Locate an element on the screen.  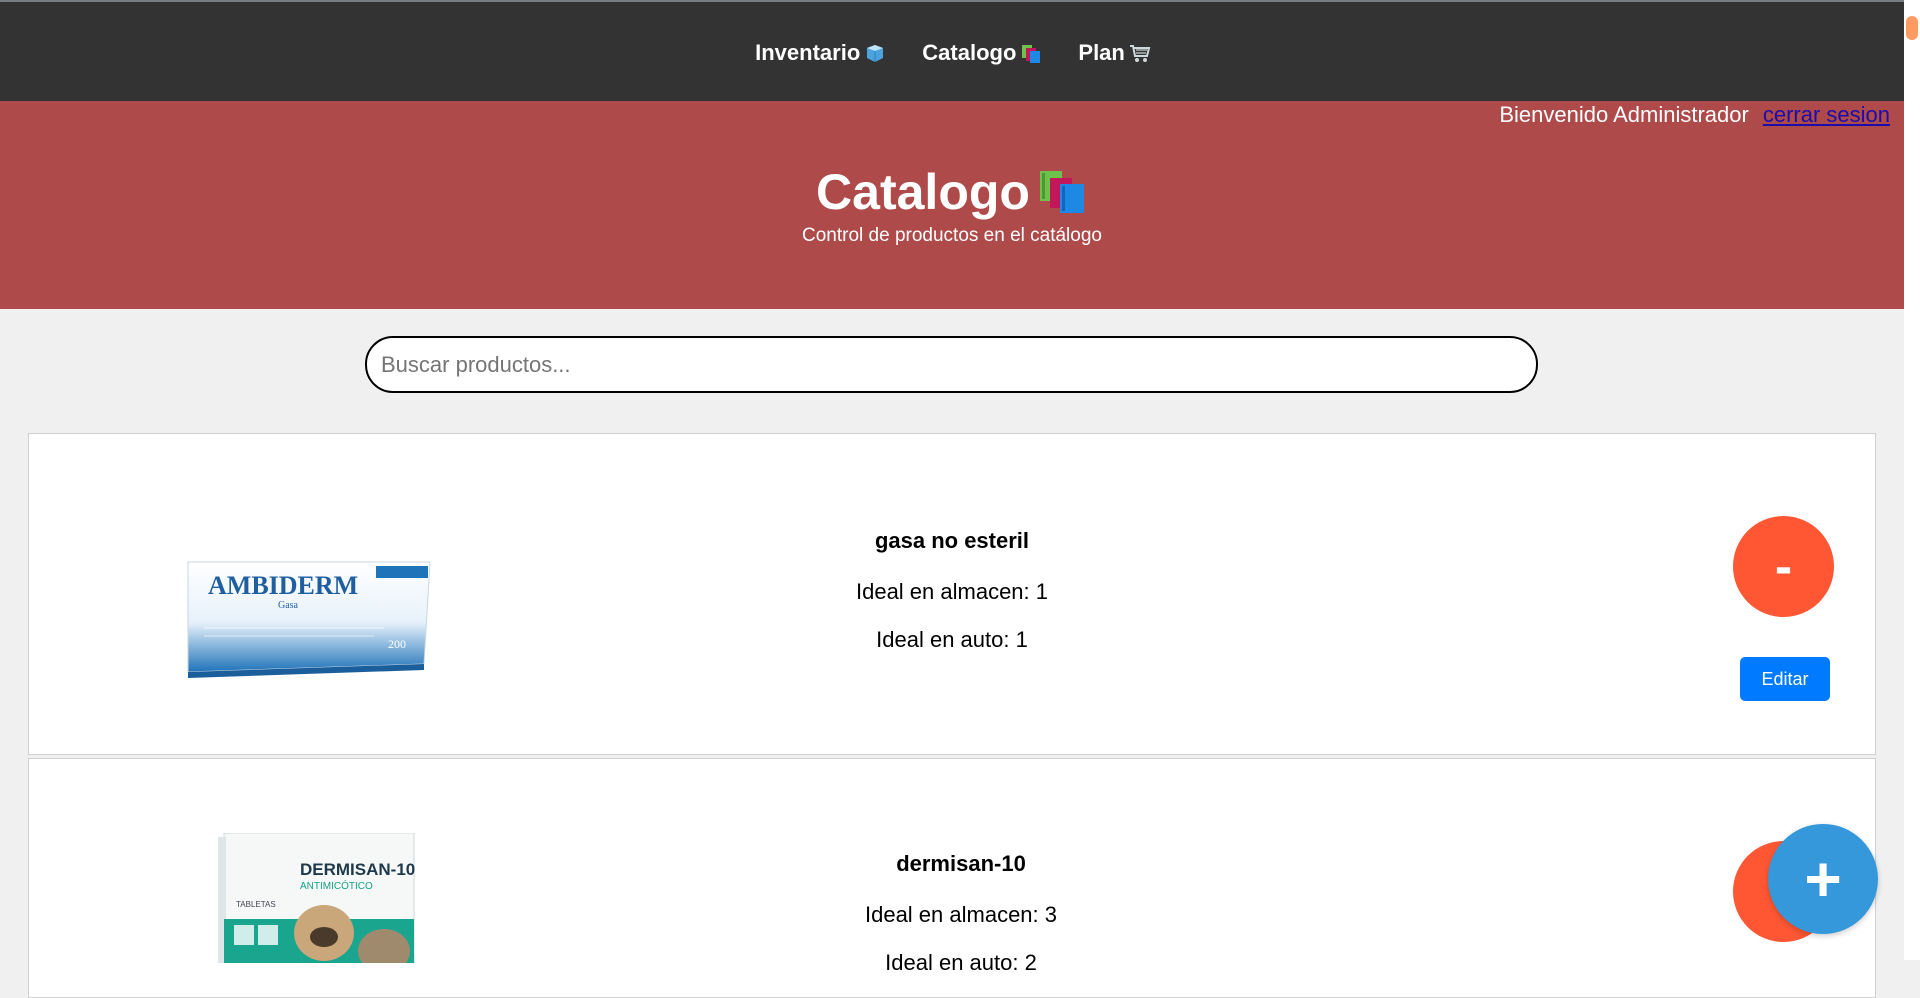
page-title-text: Catalogo is located at coordinates (923, 192).